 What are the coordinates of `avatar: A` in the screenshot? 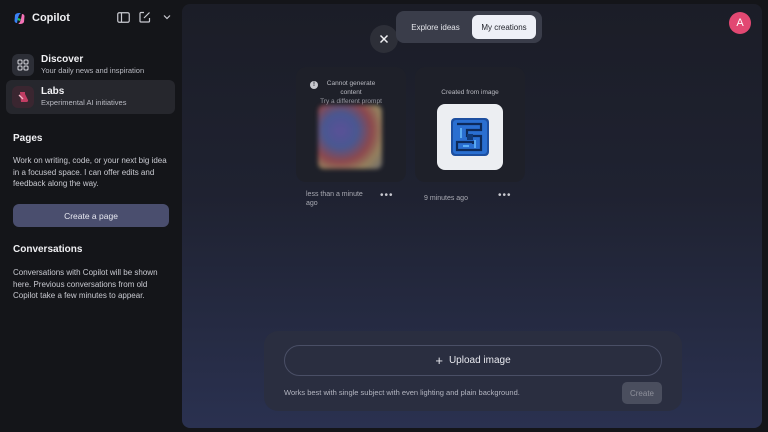 It's located at (740, 23).